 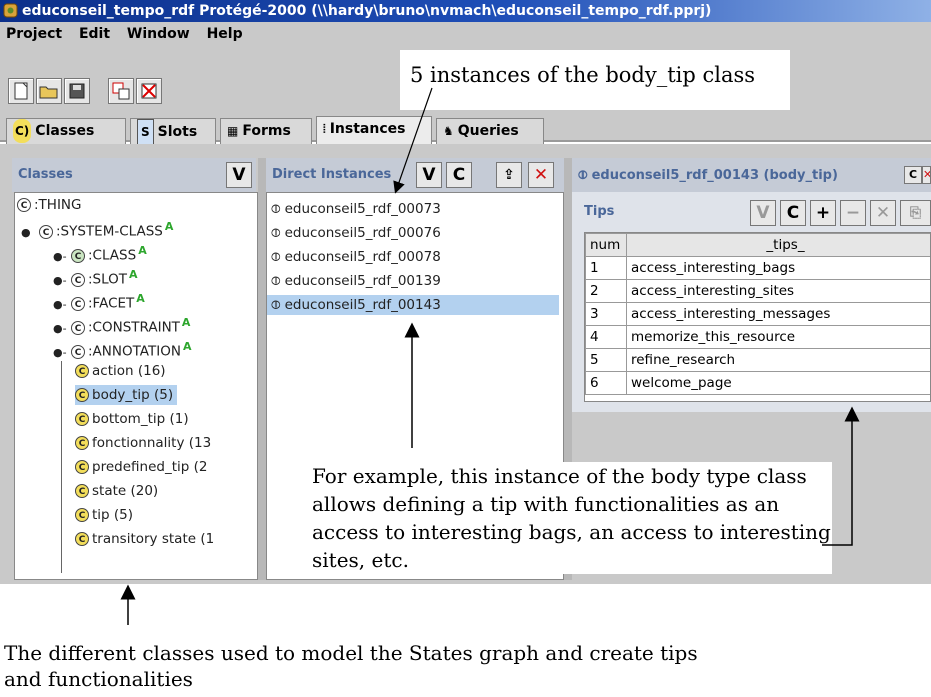 I want to click on arrow-to-tips-table, so click(x=841, y=476).